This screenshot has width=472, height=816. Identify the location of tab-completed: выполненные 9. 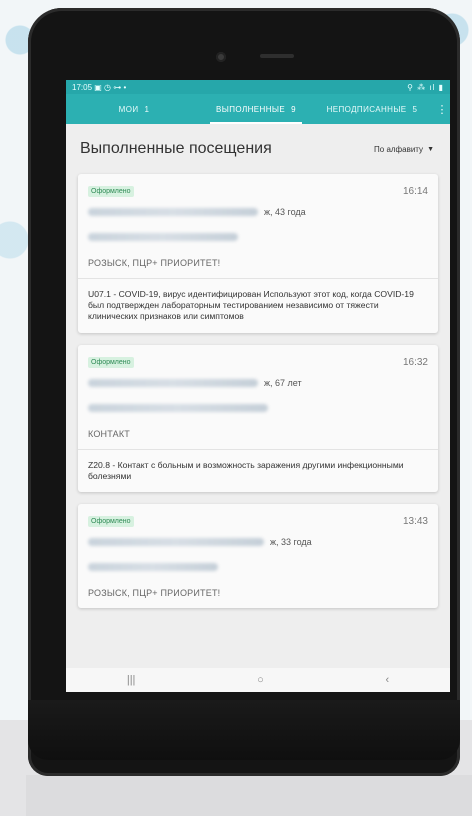
(256, 109).